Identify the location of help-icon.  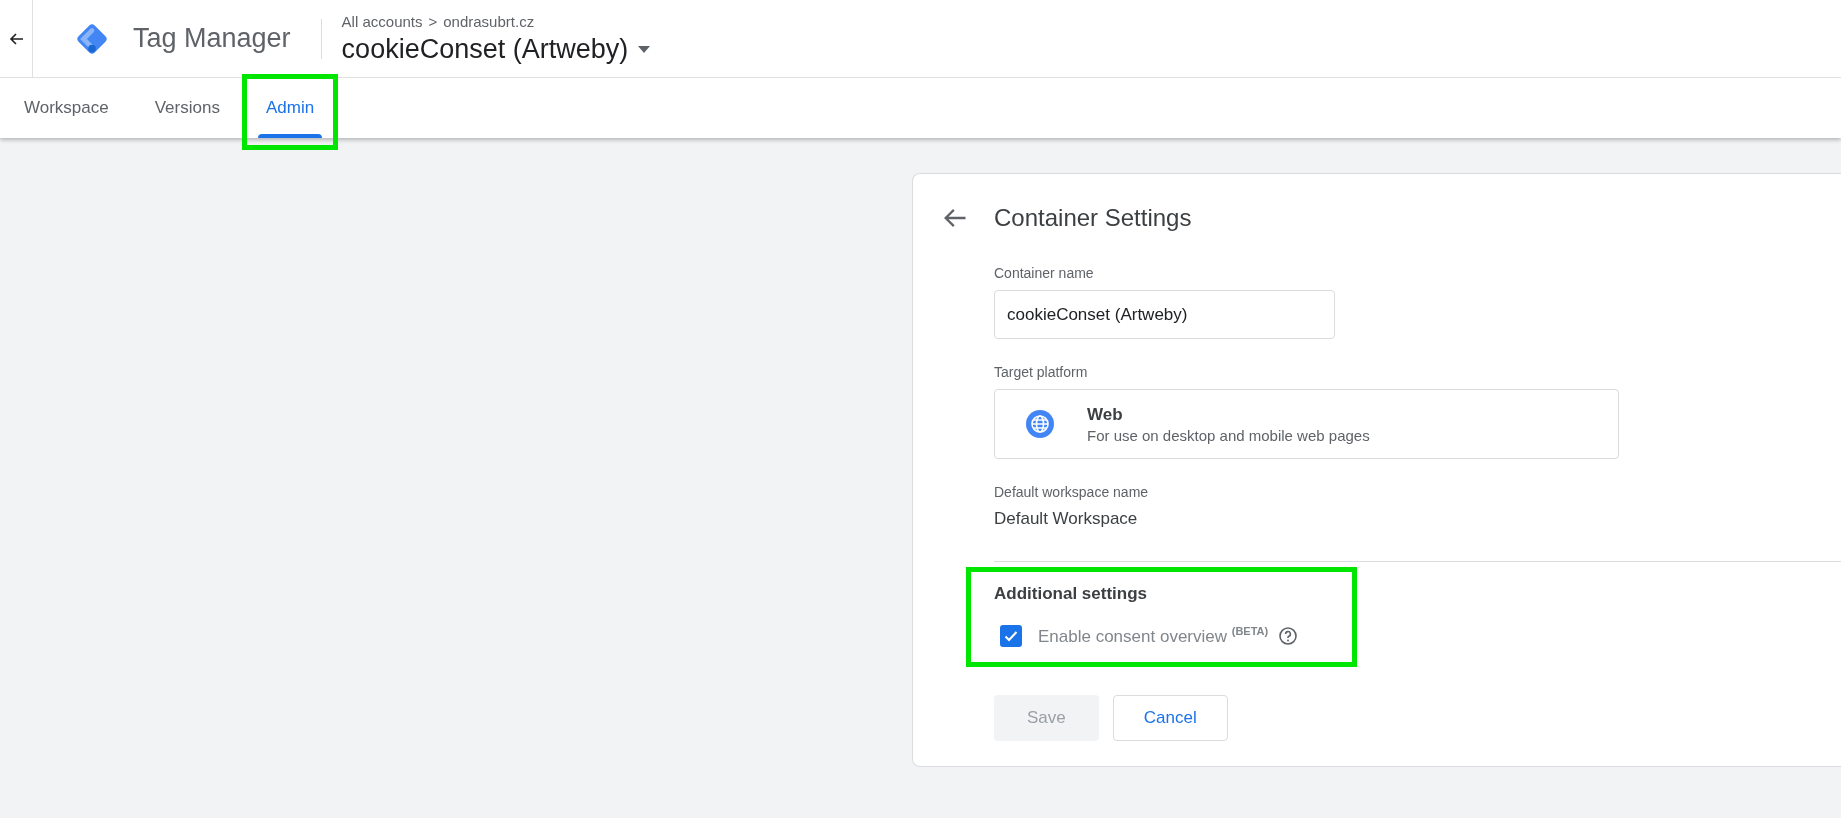
(1288, 636).